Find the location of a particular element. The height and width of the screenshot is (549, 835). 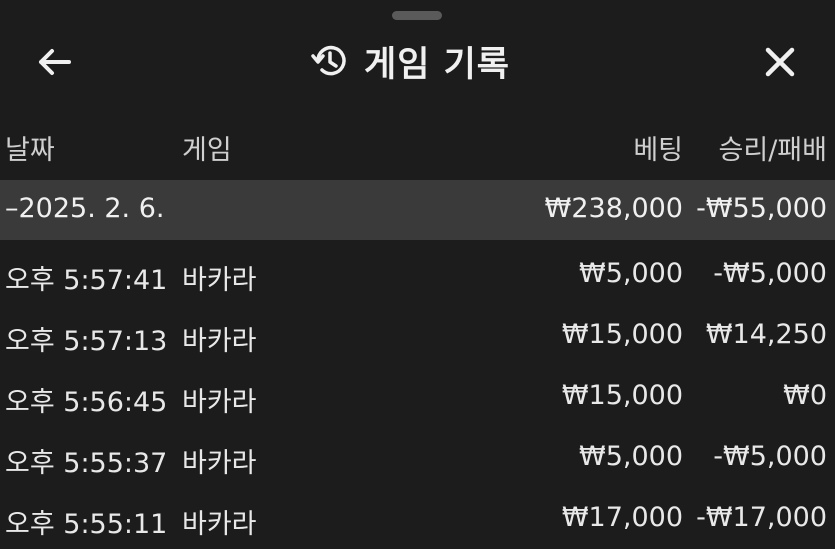

column-header-result: 승리/패배 is located at coordinates (773, 147).